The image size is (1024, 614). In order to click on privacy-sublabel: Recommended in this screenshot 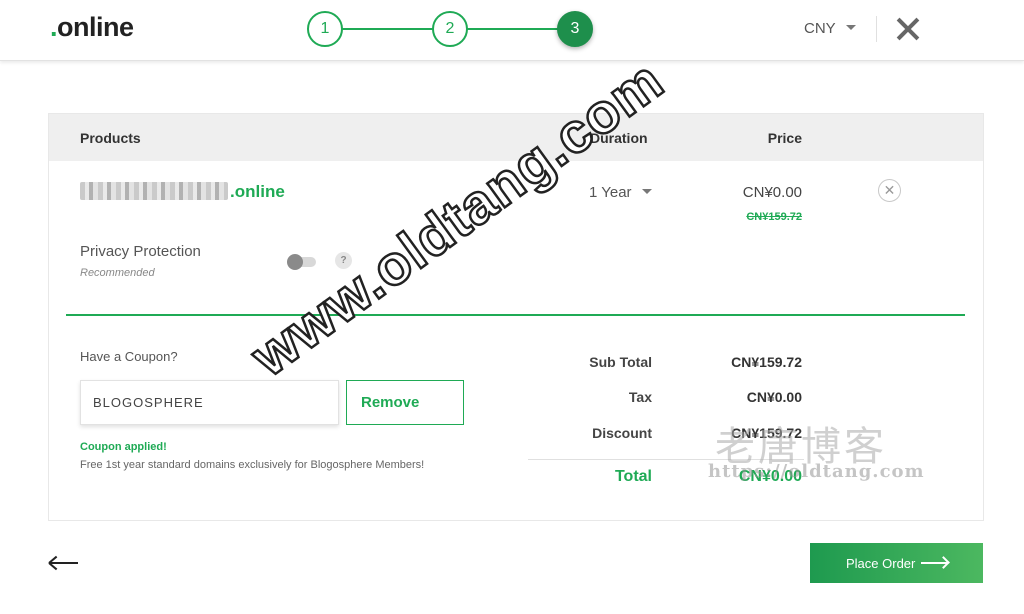, I will do `click(117, 273)`.